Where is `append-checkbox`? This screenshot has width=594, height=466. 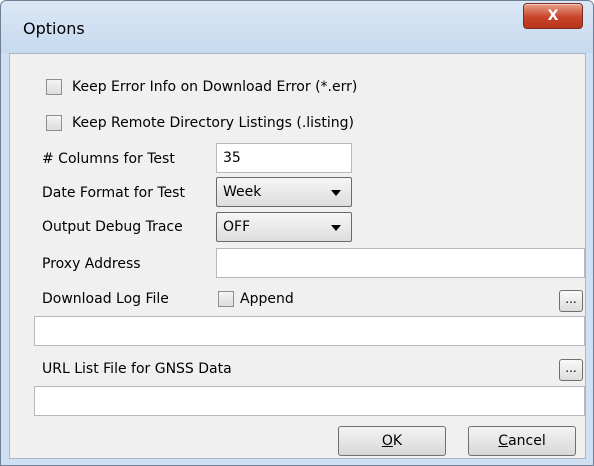 append-checkbox is located at coordinates (226, 299).